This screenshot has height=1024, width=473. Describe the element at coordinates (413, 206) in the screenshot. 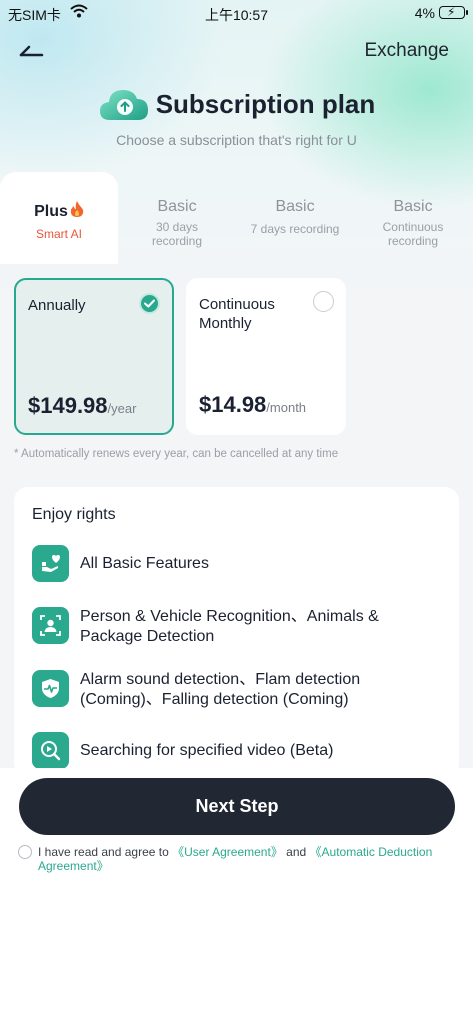

I see `tab-basic-continuous-label: Basic` at that location.